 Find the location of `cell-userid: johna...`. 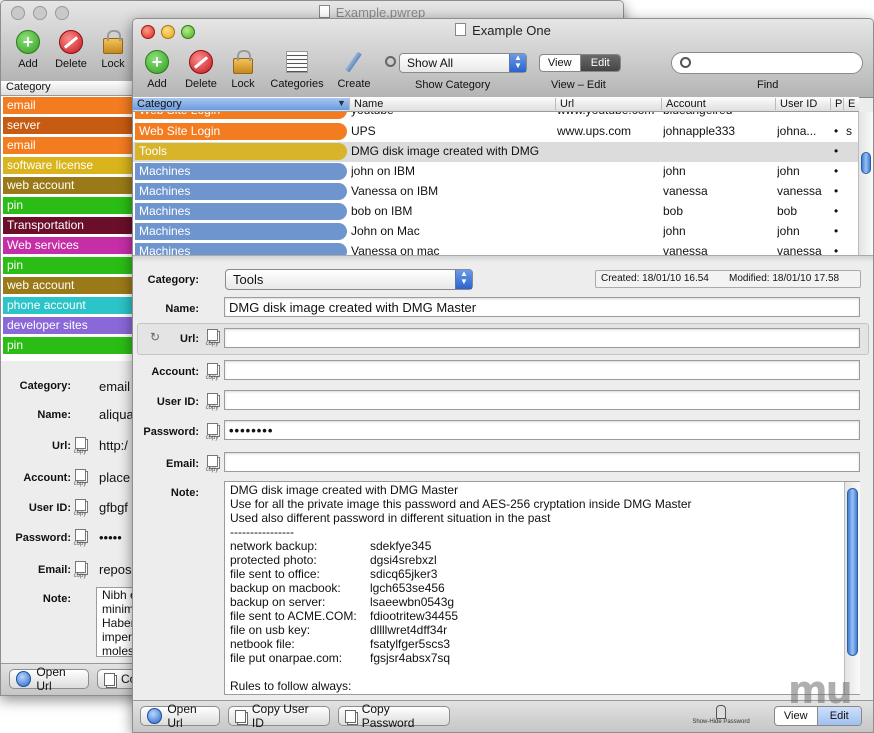

cell-userid: johna... is located at coordinates (797, 131).